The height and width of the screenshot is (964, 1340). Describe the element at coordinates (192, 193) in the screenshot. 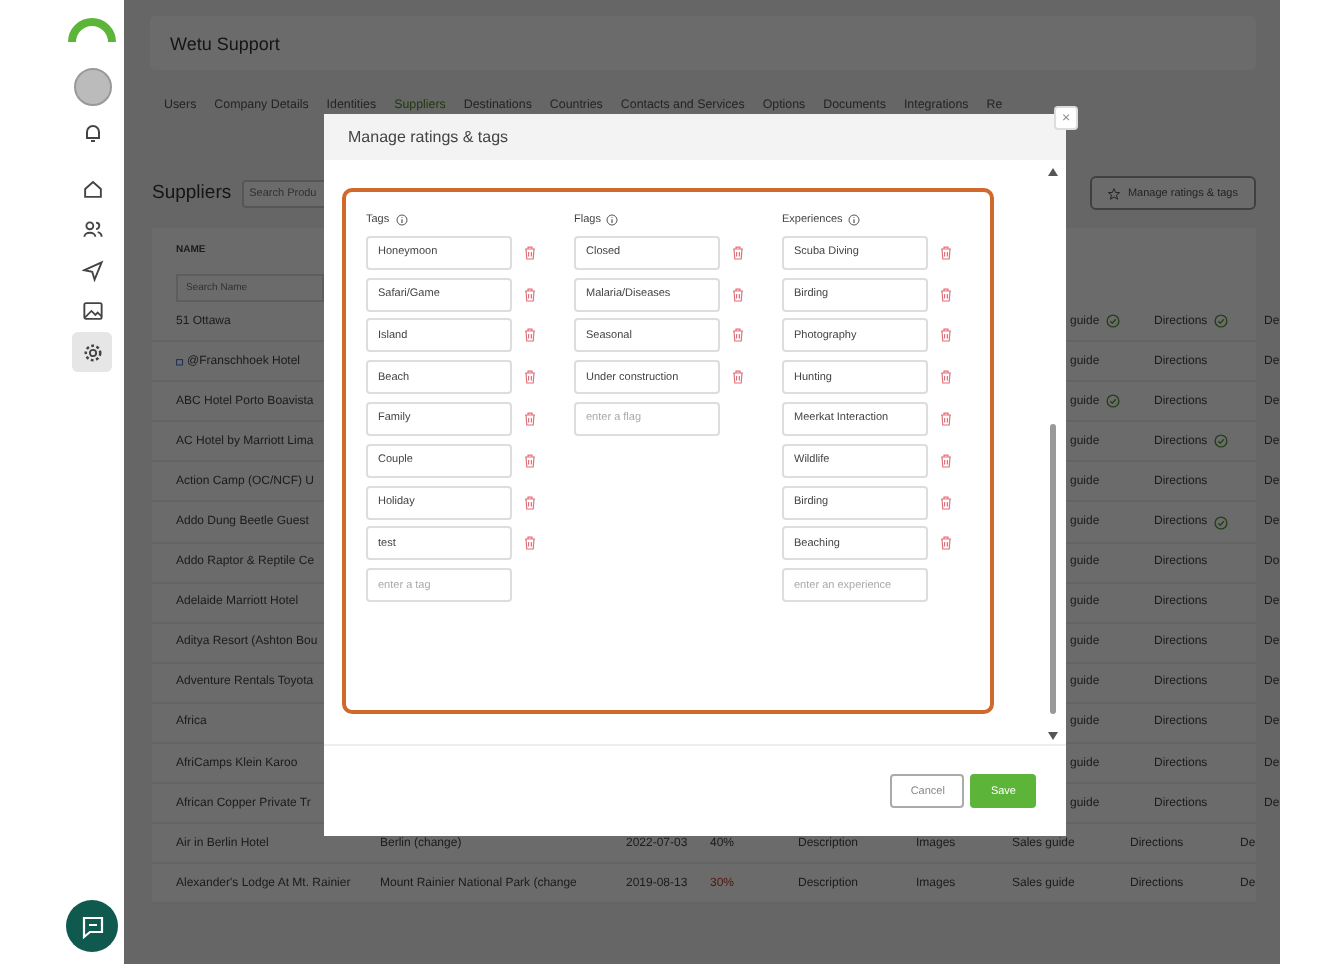

I see `page-heading: Suppliers` at that location.